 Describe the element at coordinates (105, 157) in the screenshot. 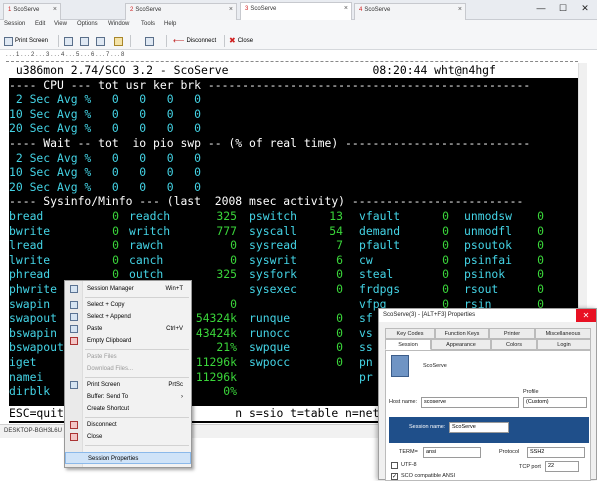

I see `wait-row-2sec: 2 Sec Avg % 0 0 0 0` at that location.